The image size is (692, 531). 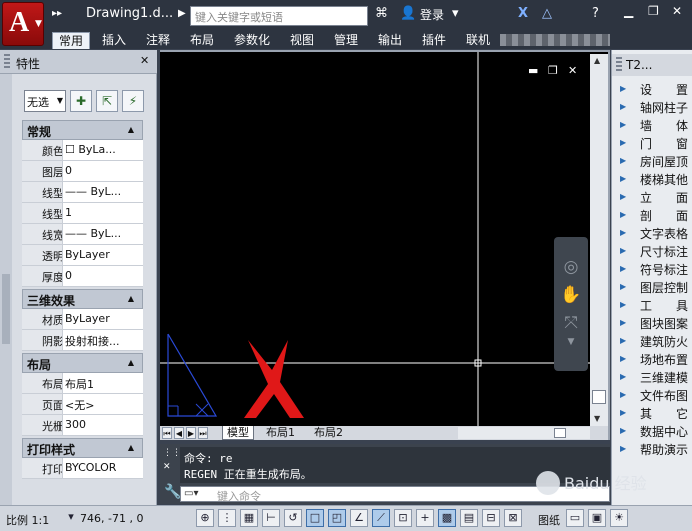 What do you see at coordinates (652, 341) in the screenshot?
I see `tool-panel-item: ▶ 建筑防火` at bounding box center [652, 341].